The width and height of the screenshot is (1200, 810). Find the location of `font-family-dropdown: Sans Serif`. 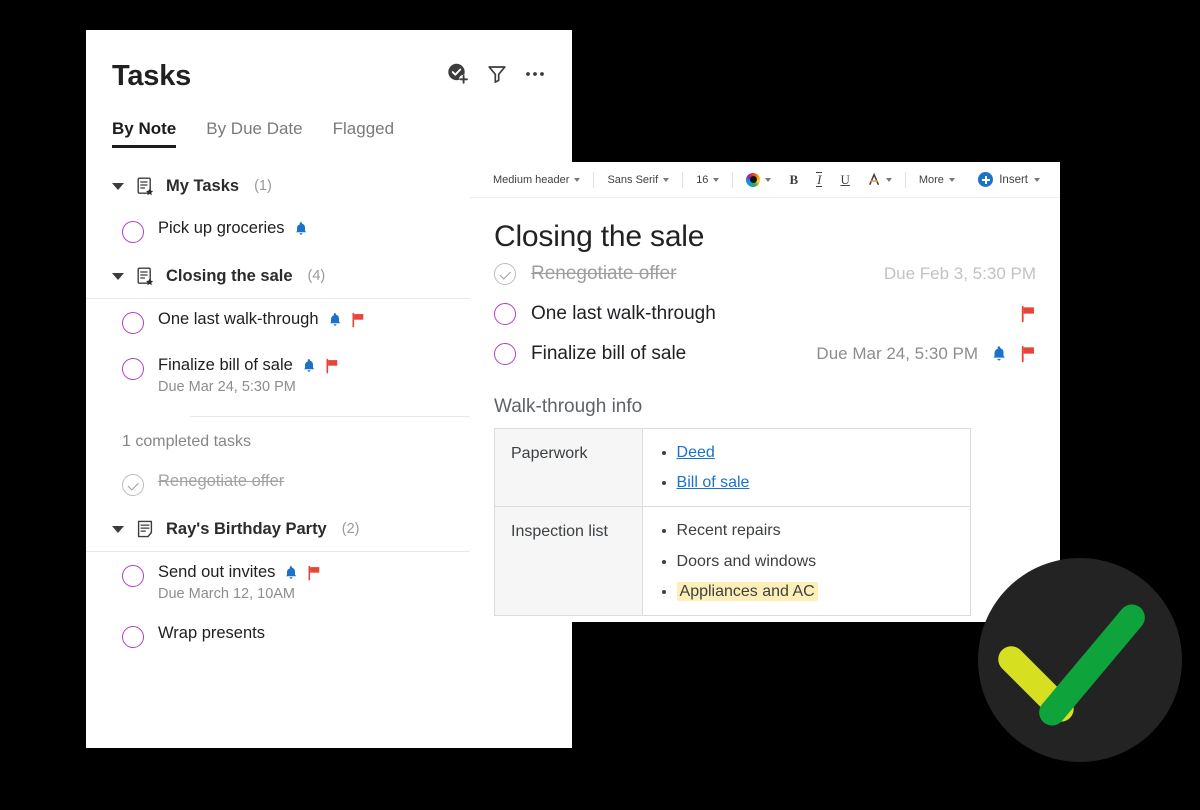

font-family-dropdown: Sans Serif is located at coordinates (638, 180).